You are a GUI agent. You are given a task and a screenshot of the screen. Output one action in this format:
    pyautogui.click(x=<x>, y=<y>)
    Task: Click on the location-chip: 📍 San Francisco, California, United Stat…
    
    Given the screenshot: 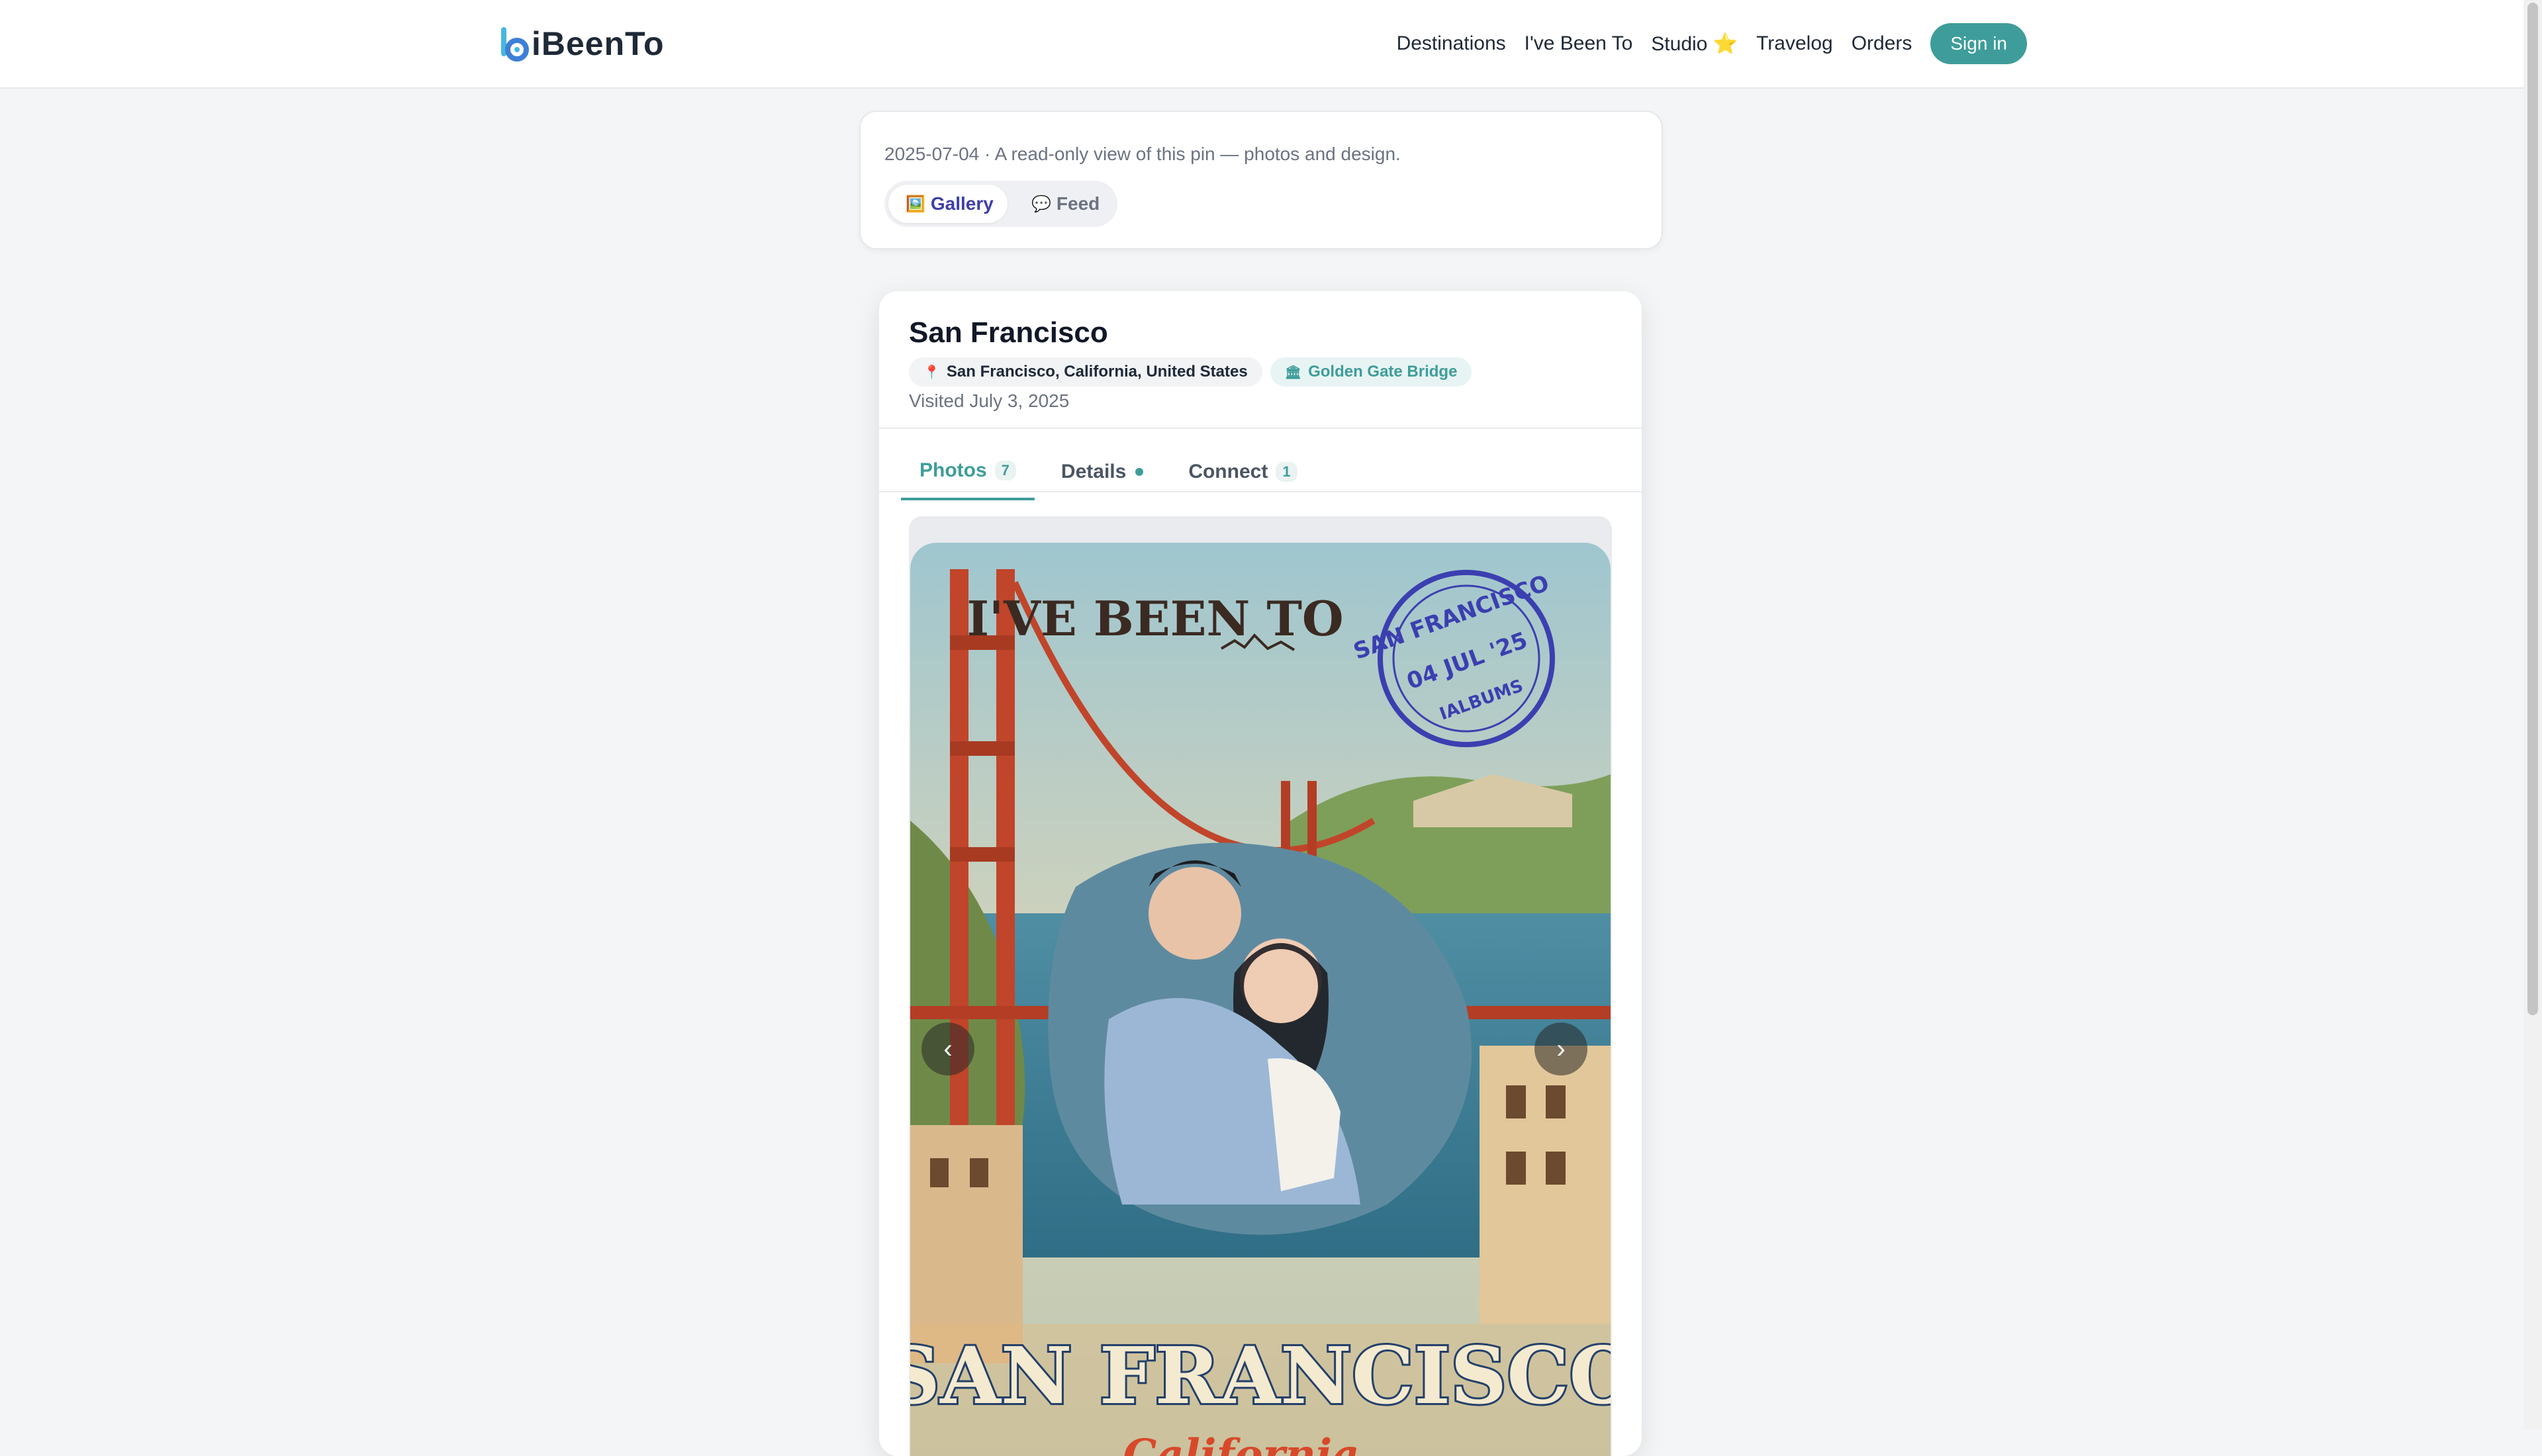 What is the action you would take?
    pyautogui.click(x=1086, y=372)
    